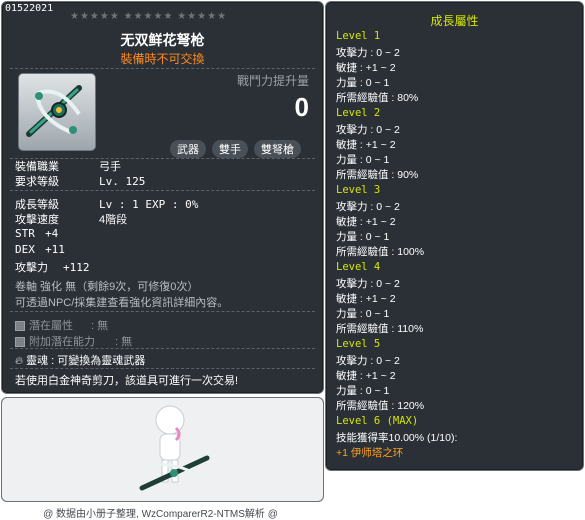  I want to click on soul-value: 可變換為靈魂武器, so click(101, 361).